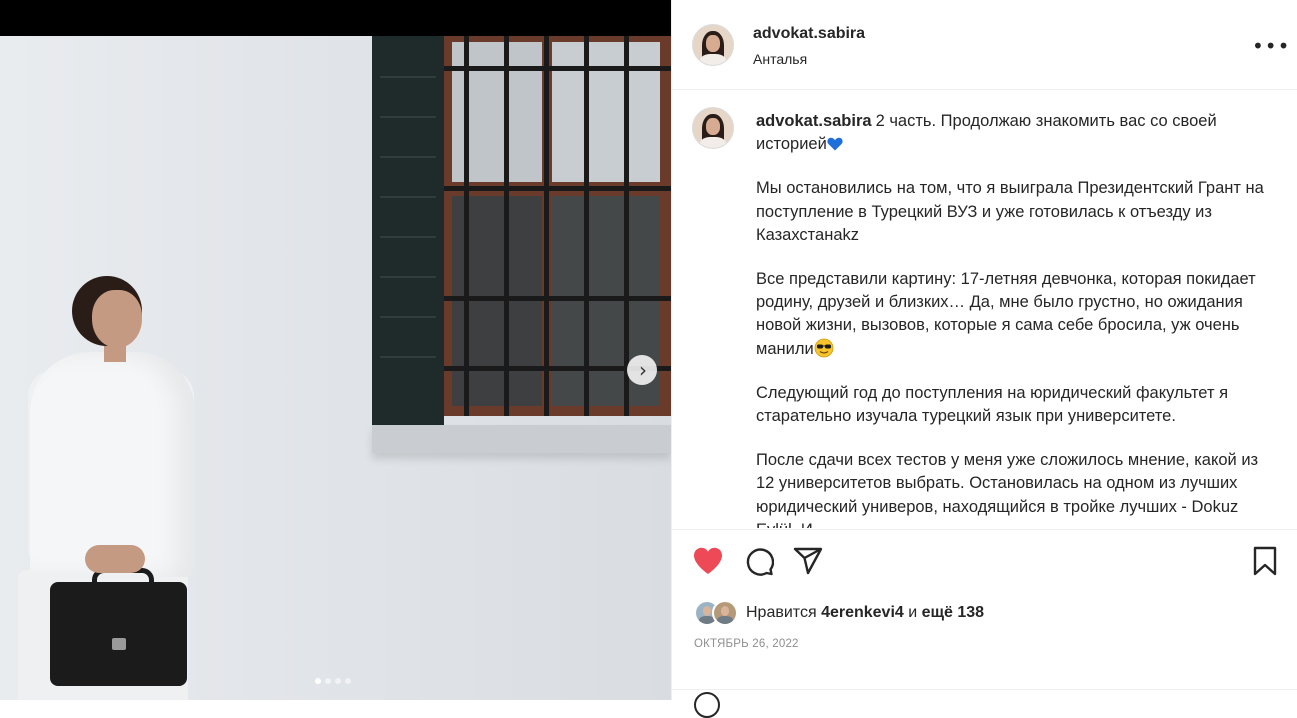 This screenshot has height=718, width=1297. Describe the element at coordinates (725, 613) in the screenshot. I see `liker-avatar` at that location.